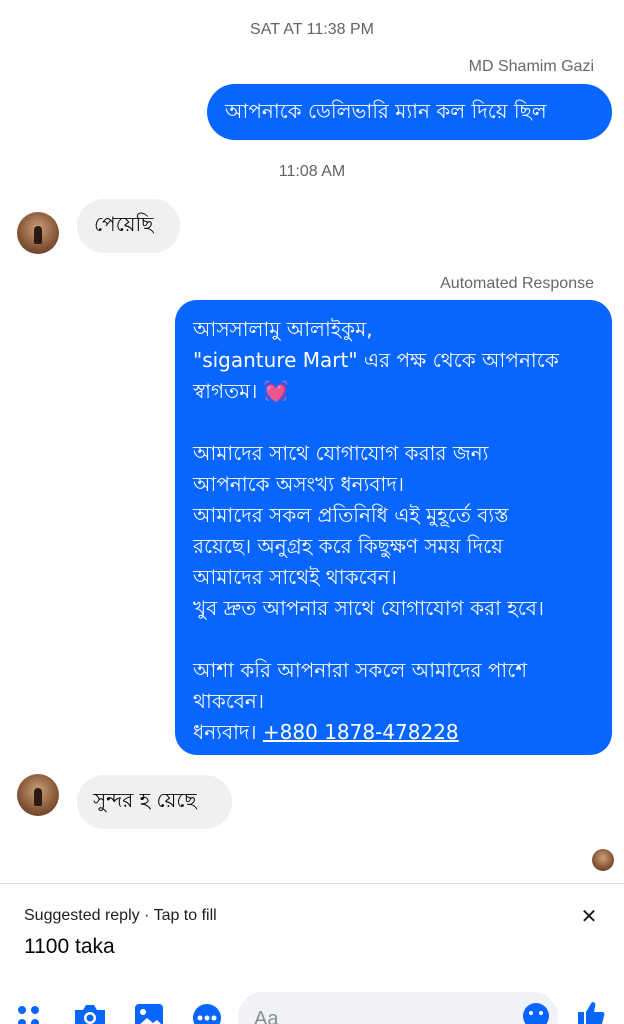 This screenshot has height=1024, width=624. What do you see at coordinates (266, 1016) in the screenshot?
I see `message-input-placeholder: Aa` at bounding box center [266, 1016].